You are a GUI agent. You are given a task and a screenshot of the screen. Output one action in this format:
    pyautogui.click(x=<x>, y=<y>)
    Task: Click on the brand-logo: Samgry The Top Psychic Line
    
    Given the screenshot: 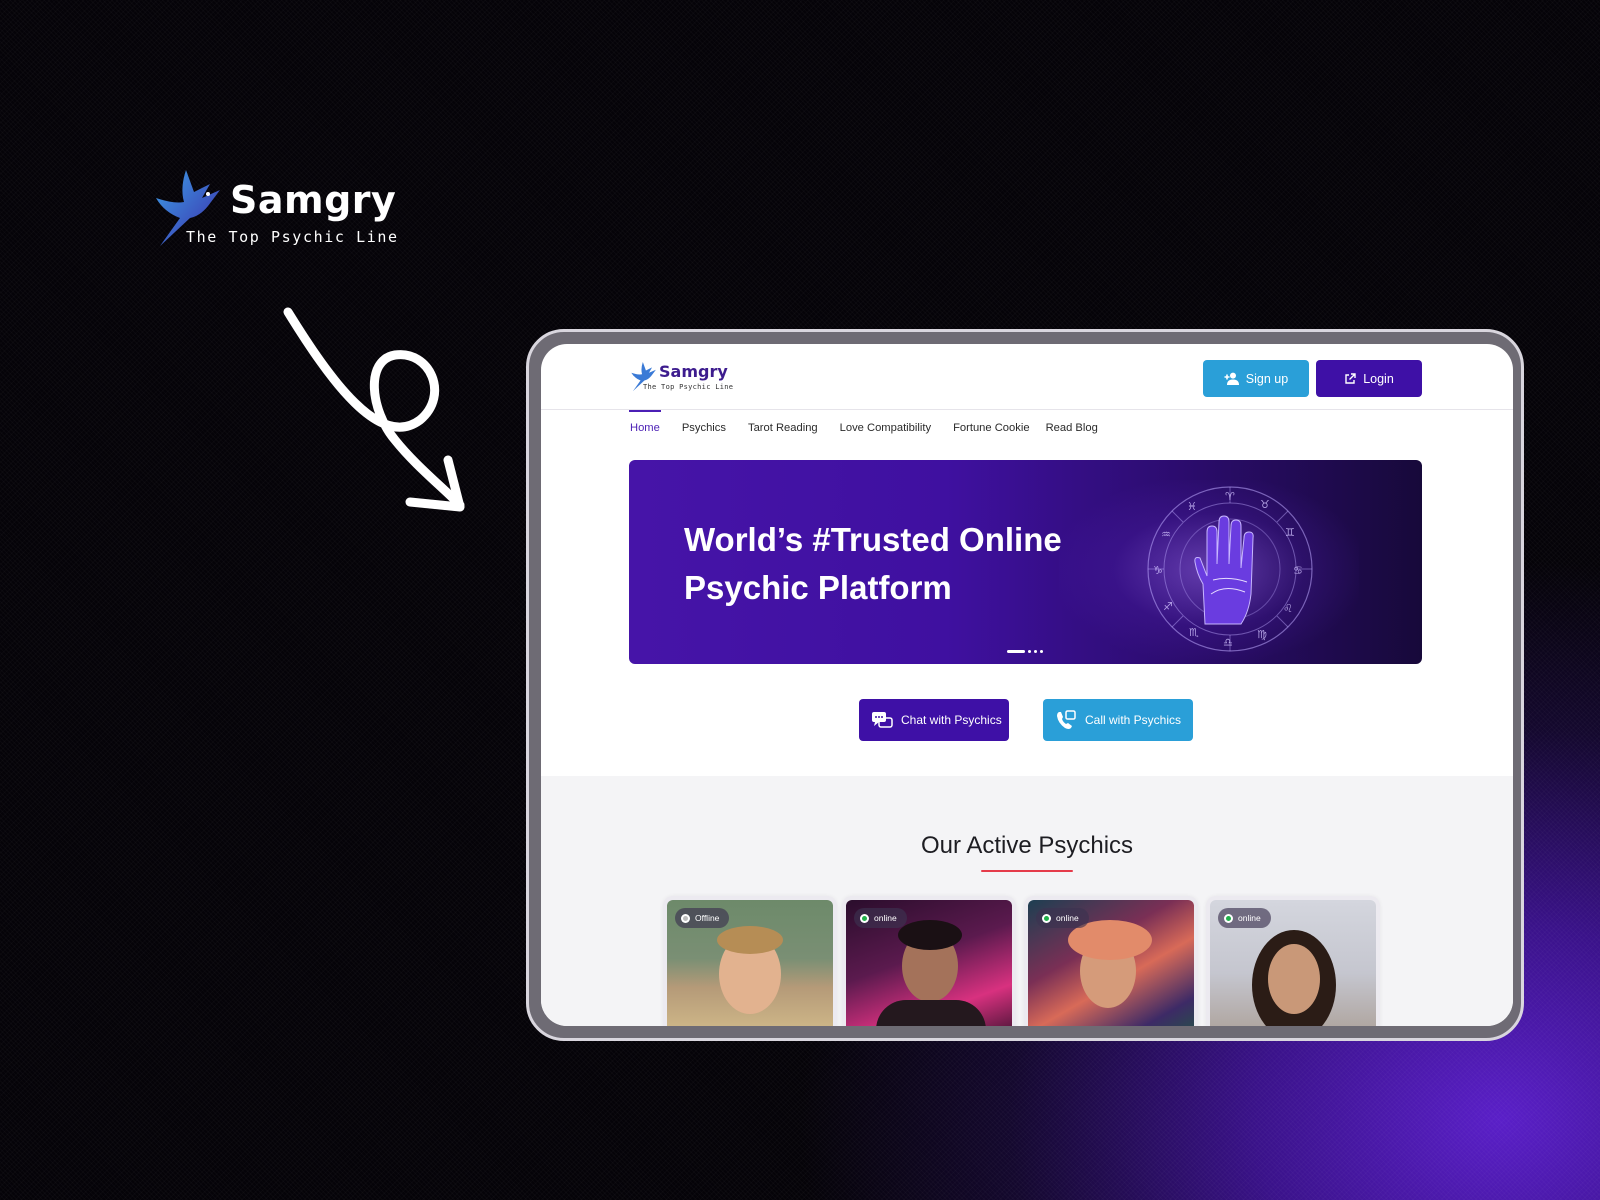 What is the action you would take?
    pyautogui.click(x=273, y=210)
    